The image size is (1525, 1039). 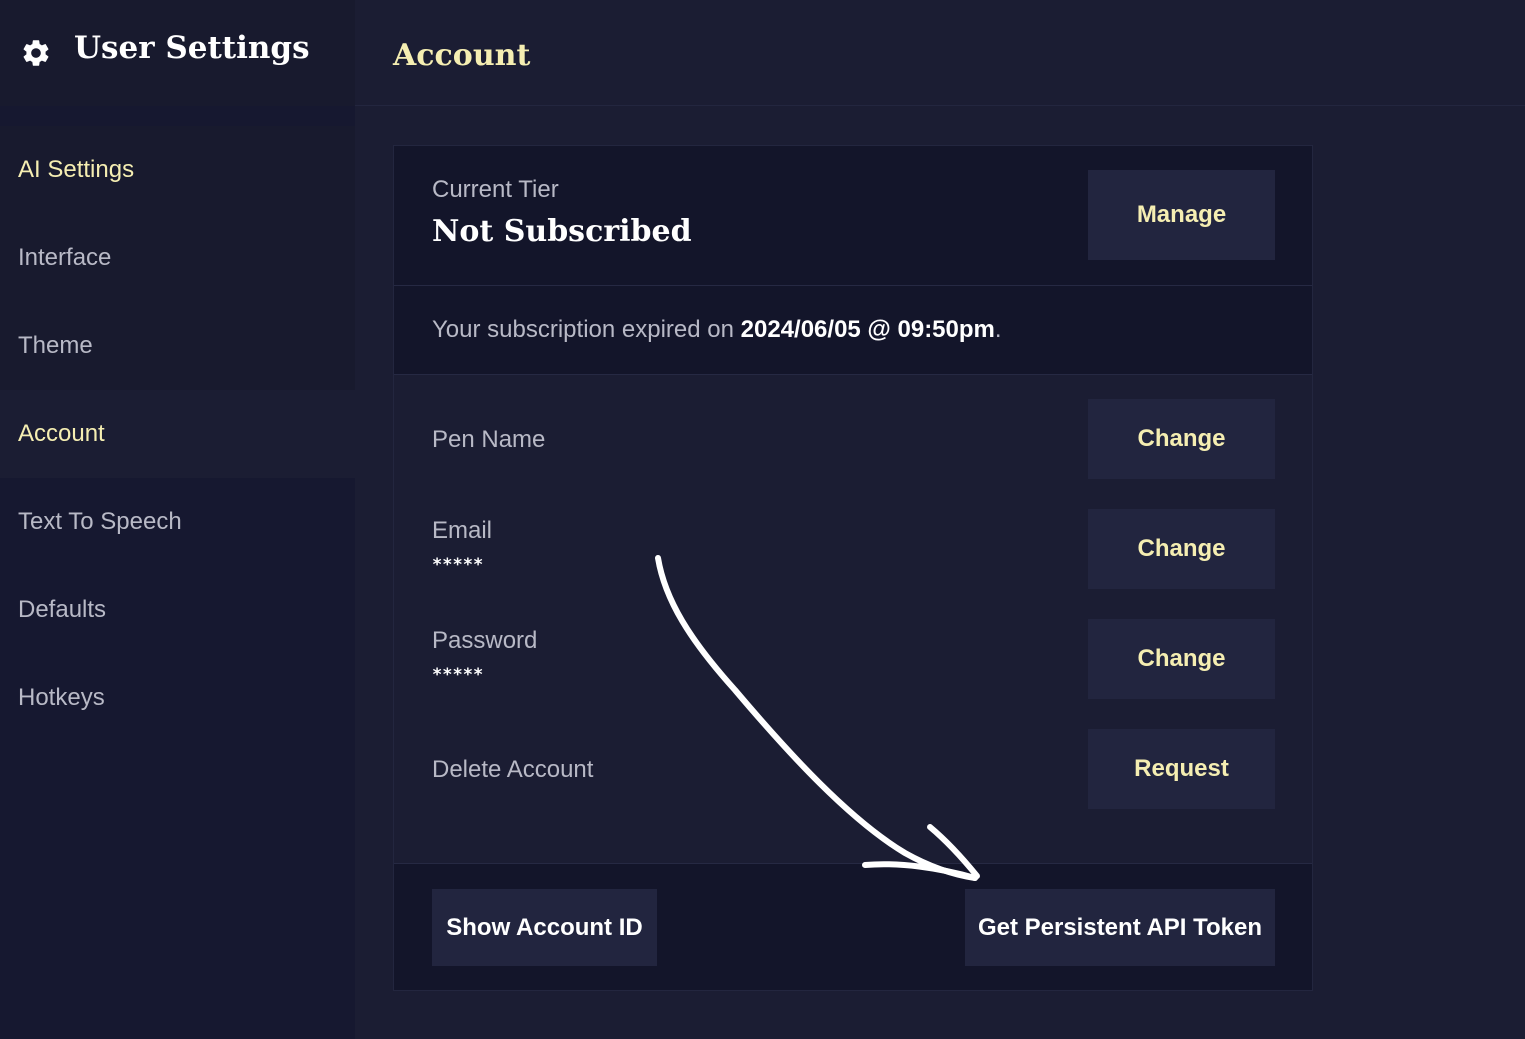 What do you see at coordinates (177, 610) in the screenshot?
I see `sidebar-item-defaults: Defaults` at bounding box center [177, 610].